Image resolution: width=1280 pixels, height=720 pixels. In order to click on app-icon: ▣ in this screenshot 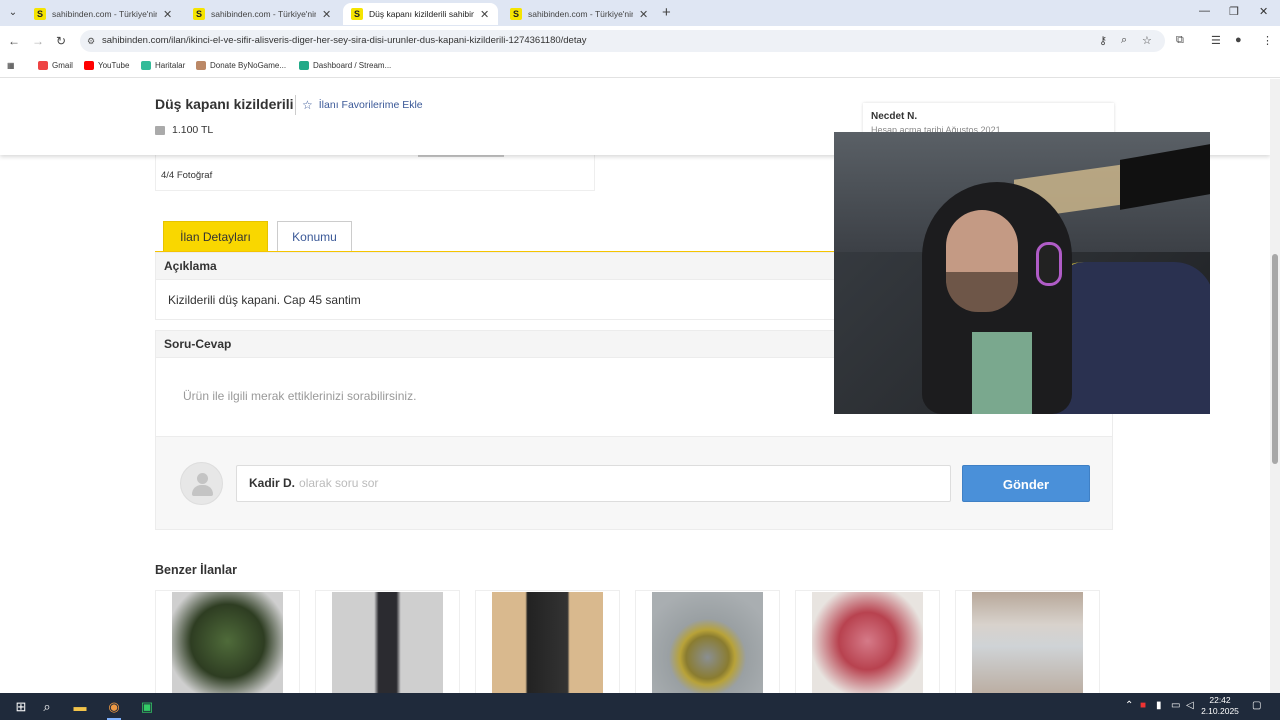, I will do `click(147, 706)`.